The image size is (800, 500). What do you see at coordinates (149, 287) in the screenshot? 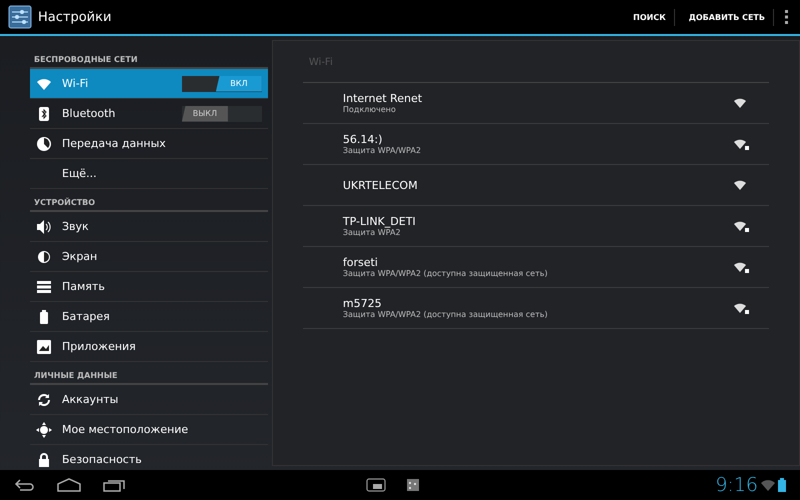
I see `settings-item: Память` at bounding box center [149, 287].